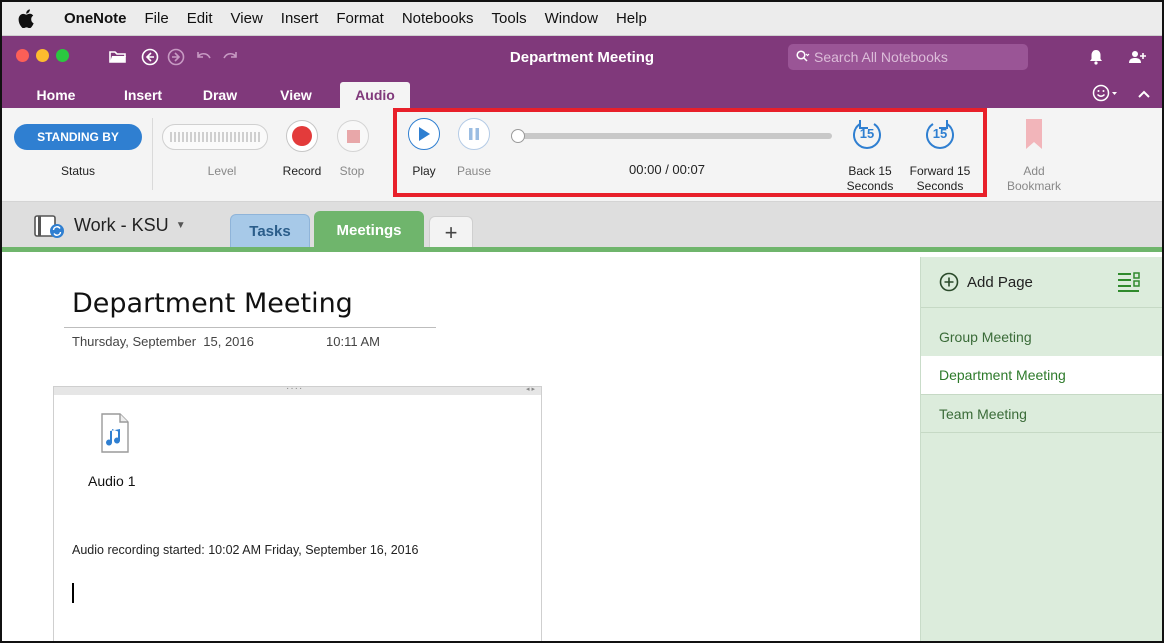 This screenshot has width=1164, height=643. What do you see at coordinates (353, 341) in the screenshot?
I see `page-time: 10:11 AM` at bounding box center [353, 341].